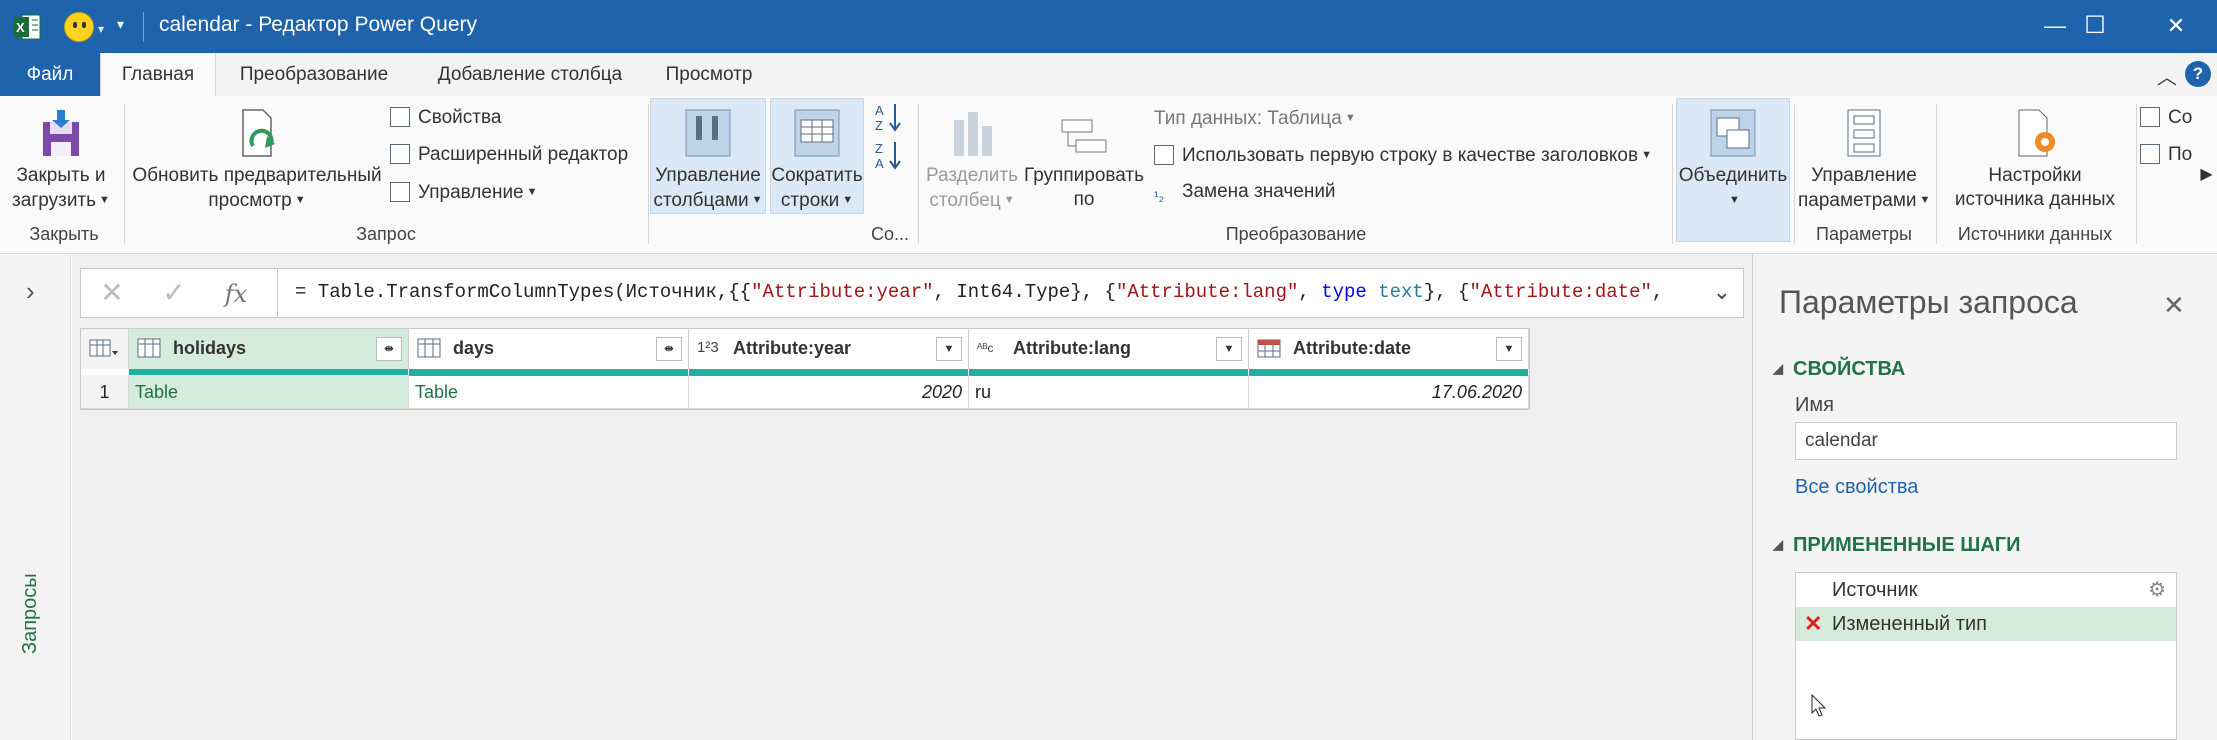 The height and width of the screenshot is (740, 2217). Describe the element at coordinates (1814, 405) in the screenshot. I see `name-label: Имя` at that location.